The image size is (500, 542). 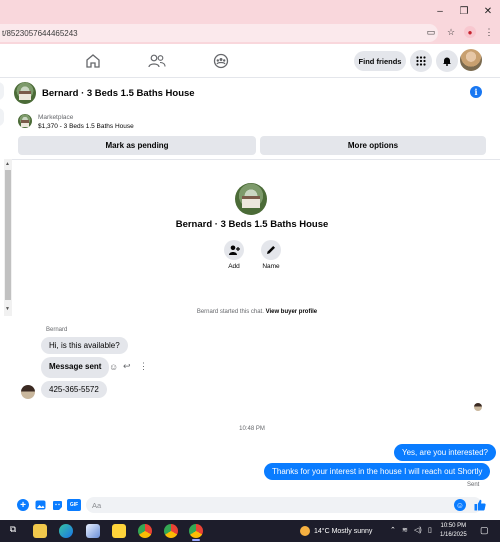 I want to click on install-app-icon: ▭, so click(x=431, y=32).